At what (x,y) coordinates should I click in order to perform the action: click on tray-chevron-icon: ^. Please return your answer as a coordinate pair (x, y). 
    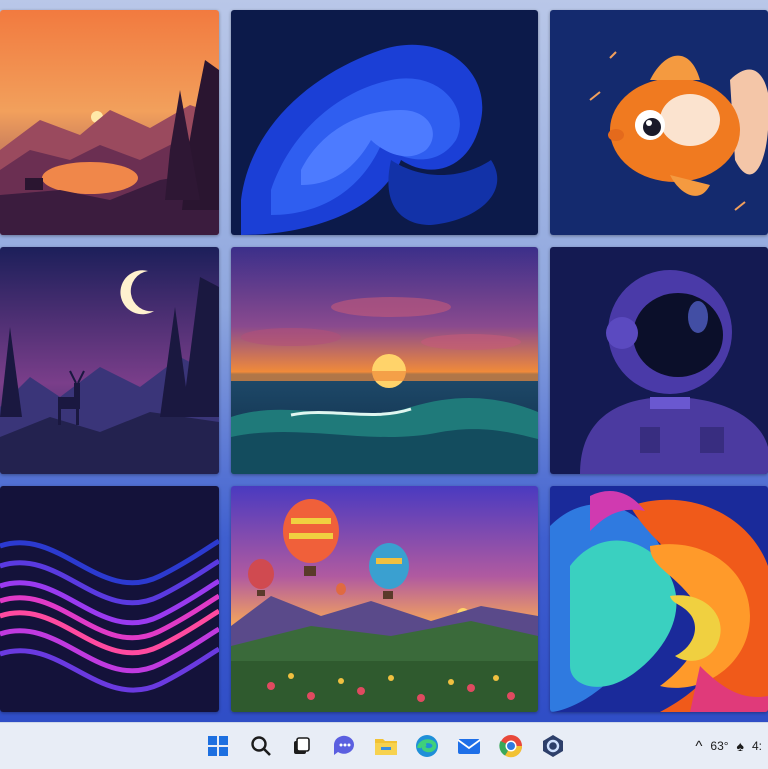
    Looking at the image, I should click on (698, 746).